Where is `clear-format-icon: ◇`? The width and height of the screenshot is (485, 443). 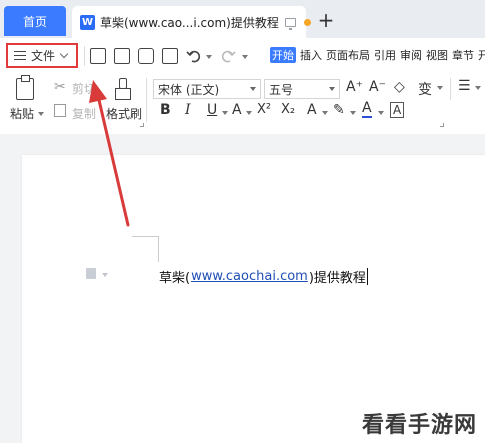
clear-format-icon: ◇ is located at coordinates (399, 87).